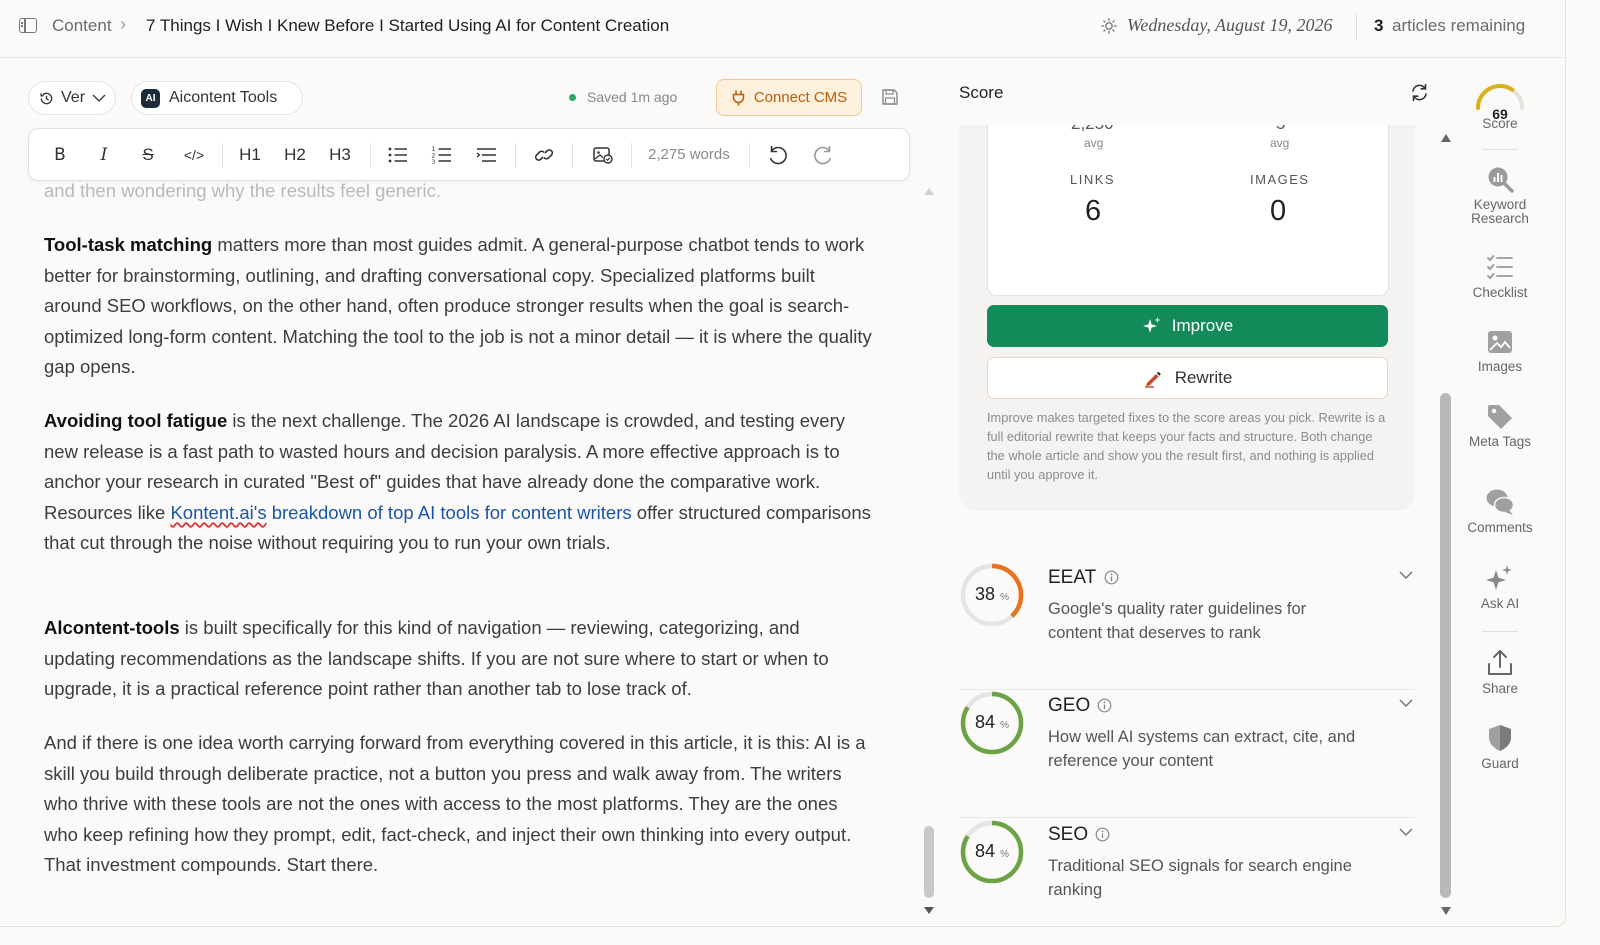 Image resolution: width=1600 pixels, height=945 pixels. What do you see at coordinates (1072, 577) in the screenshot?
I see `metric-name: EEAT` at bounding box center [1072, 577].